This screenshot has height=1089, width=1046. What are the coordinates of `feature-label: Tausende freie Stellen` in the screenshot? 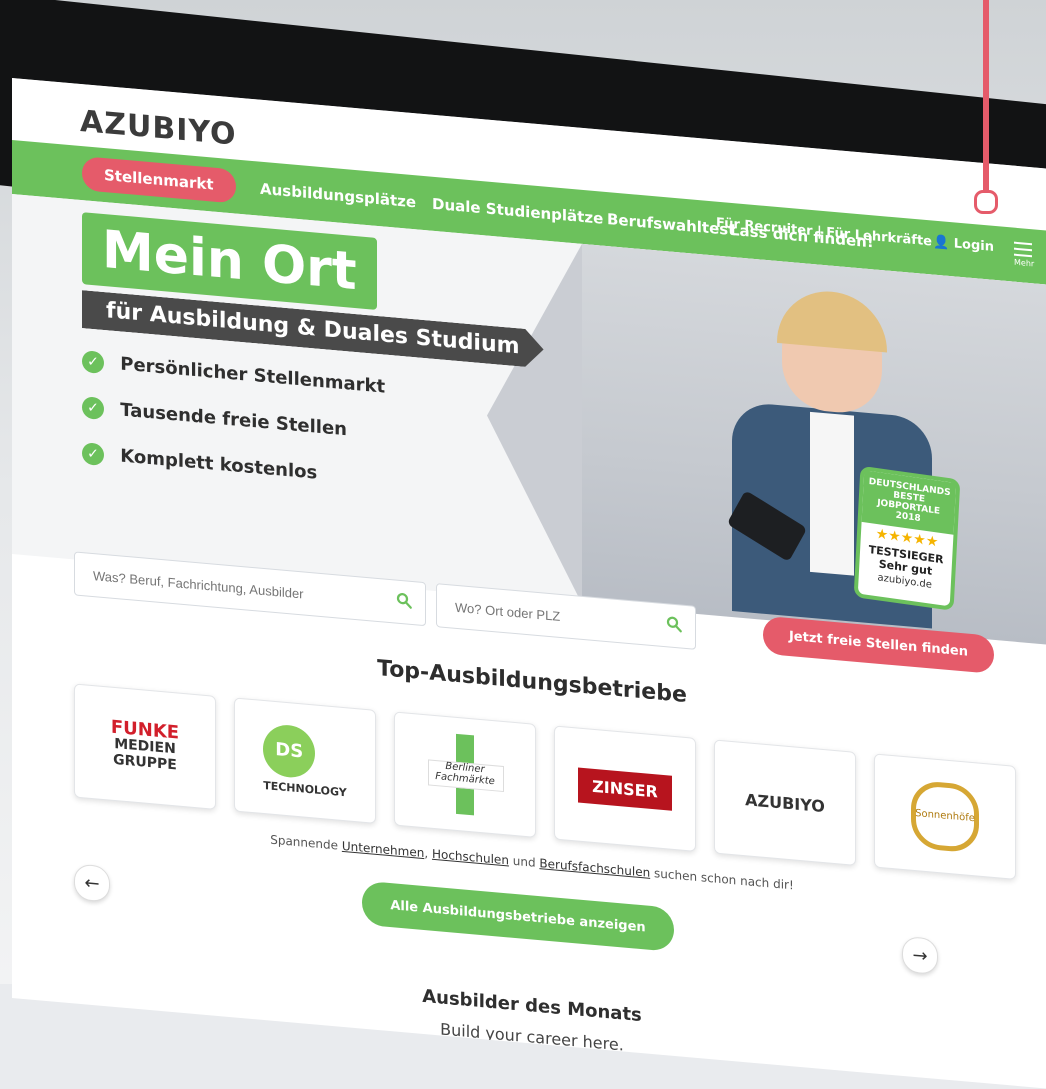 It's located at (233, 420).